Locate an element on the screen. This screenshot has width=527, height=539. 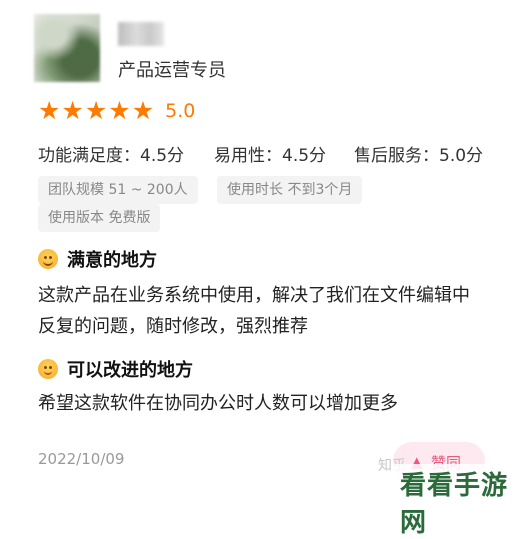
star-rating: ★ ★ ★ ★ ★ 5.0 is located at coordinates (116, 111).